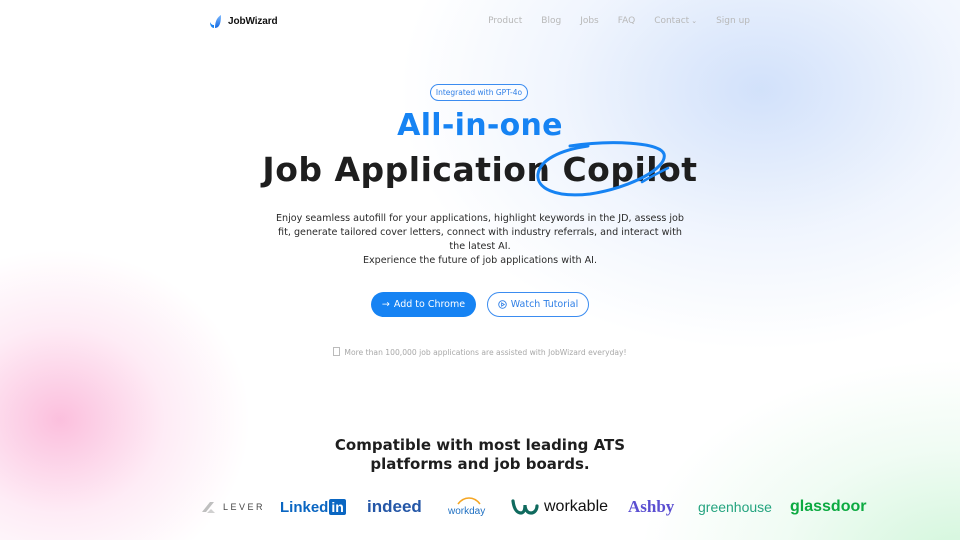 This screenshot has width=960, height=540. Describe the element at coordinates (385, 304) in the screenshot. I see `arrow-right-icon: →` at that location.